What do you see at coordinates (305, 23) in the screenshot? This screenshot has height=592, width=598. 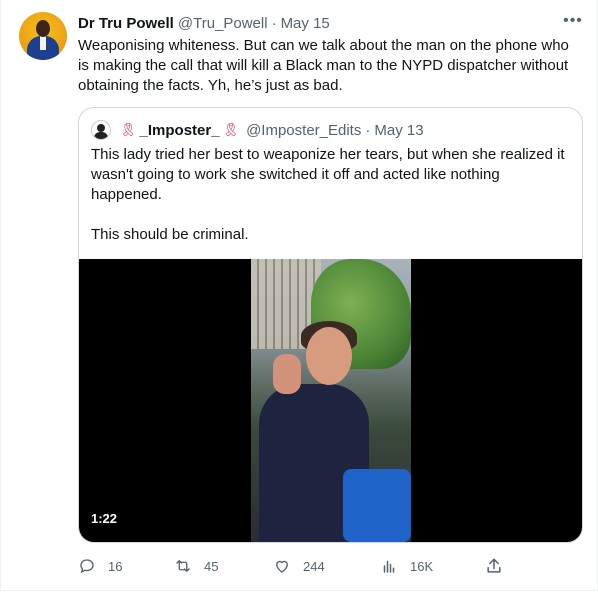 I see `tweet-date: May 15` at bounding box center [305, 23].